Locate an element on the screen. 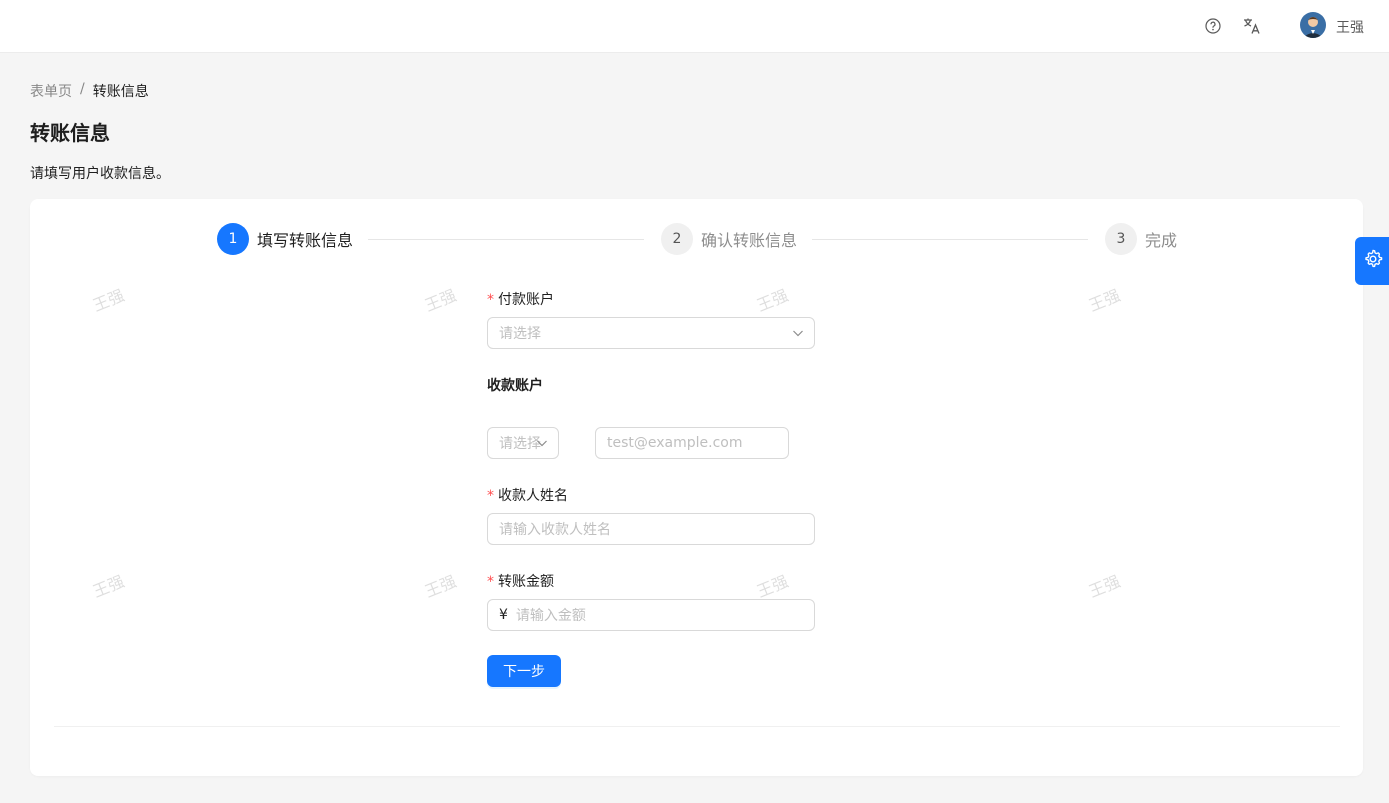  pay-account-label: * 付款账户 is located at coordinates (520, 300).